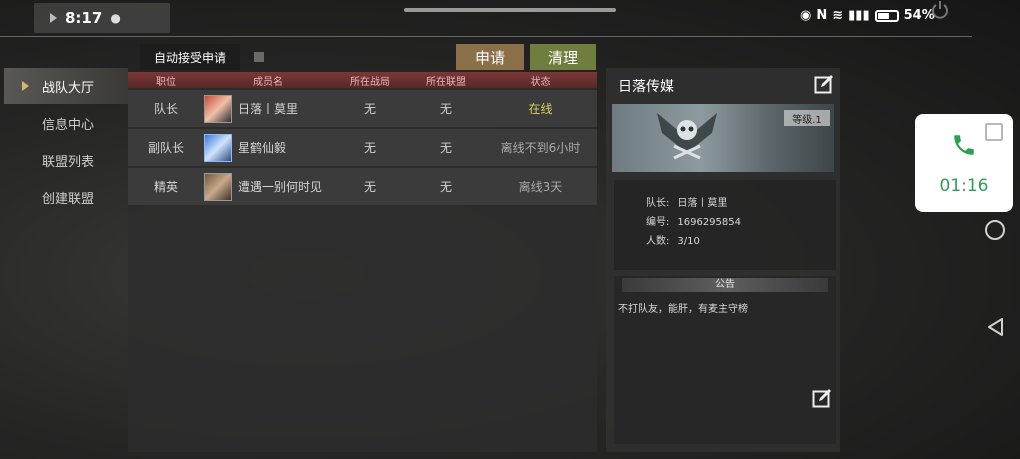  What do you see at coordinates (268, 82) in the screenshot?
I see `header-member: 成员名` at bounding box center [268, 82].